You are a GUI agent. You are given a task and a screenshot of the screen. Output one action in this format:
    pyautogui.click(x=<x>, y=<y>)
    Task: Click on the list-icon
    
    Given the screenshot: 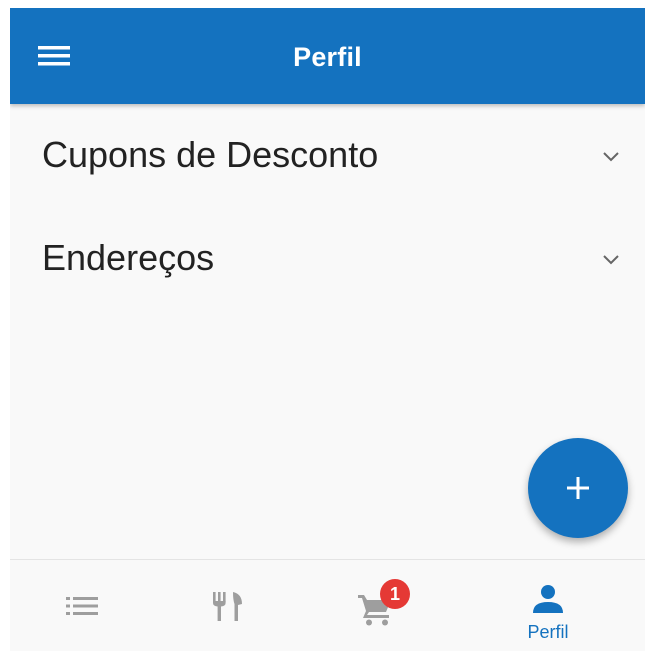 What is the action you would take?
    pyautogui.click(x=82, y=606)
    